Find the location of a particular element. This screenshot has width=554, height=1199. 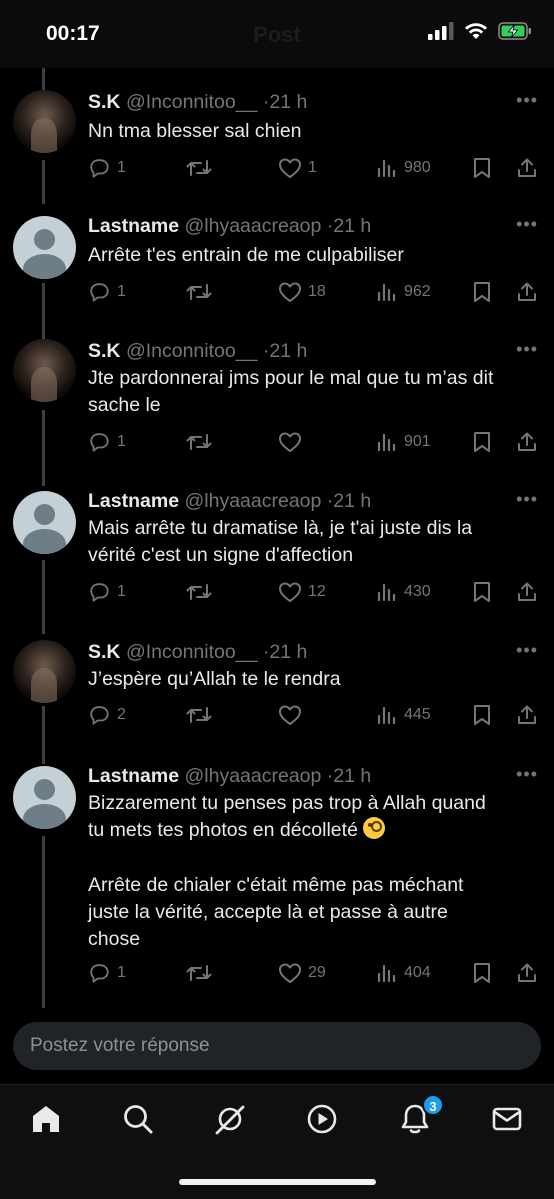

tweet-header: S.K @Inconnitoo__ ·21 h is located at coordinates (197, 652).